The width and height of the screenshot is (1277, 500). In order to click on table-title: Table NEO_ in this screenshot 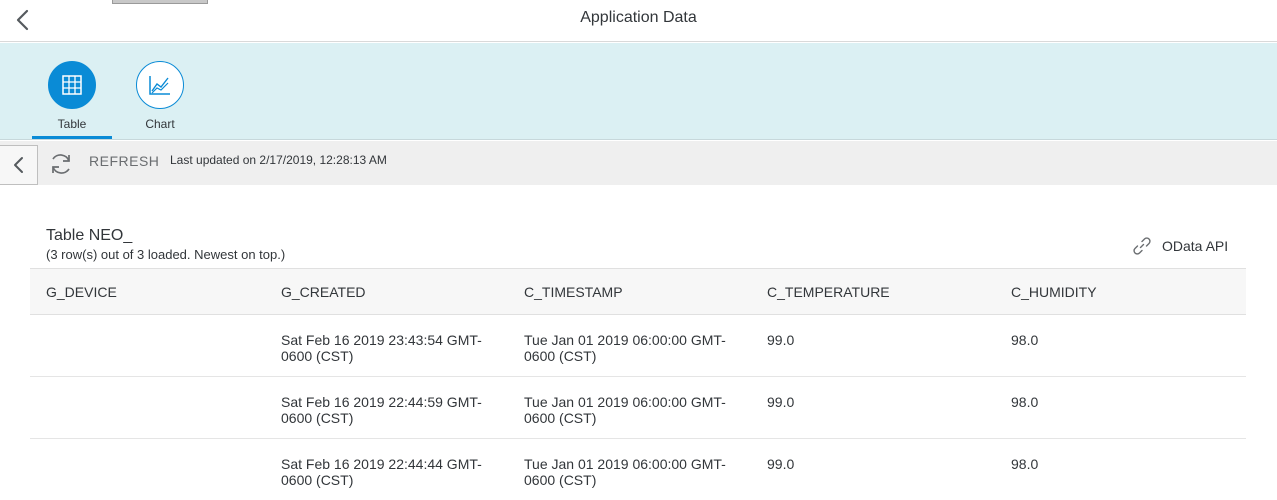, I will do `click(89, 235)`.